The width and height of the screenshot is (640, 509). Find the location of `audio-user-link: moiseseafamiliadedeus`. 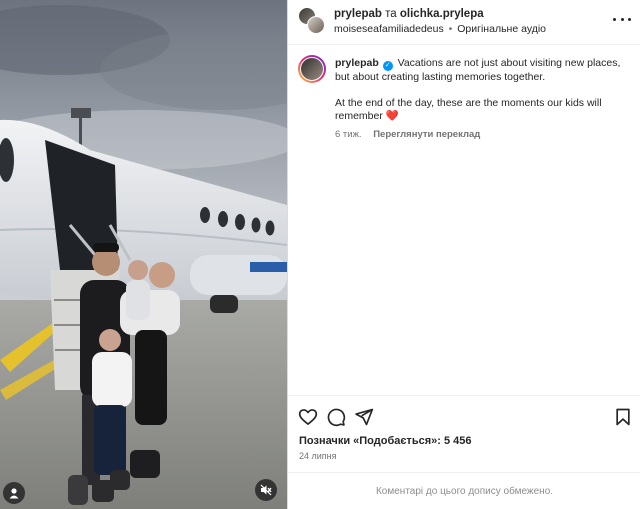

audio-user-link: moiseseafamiliadedeus is located at coordinates (389, 29).